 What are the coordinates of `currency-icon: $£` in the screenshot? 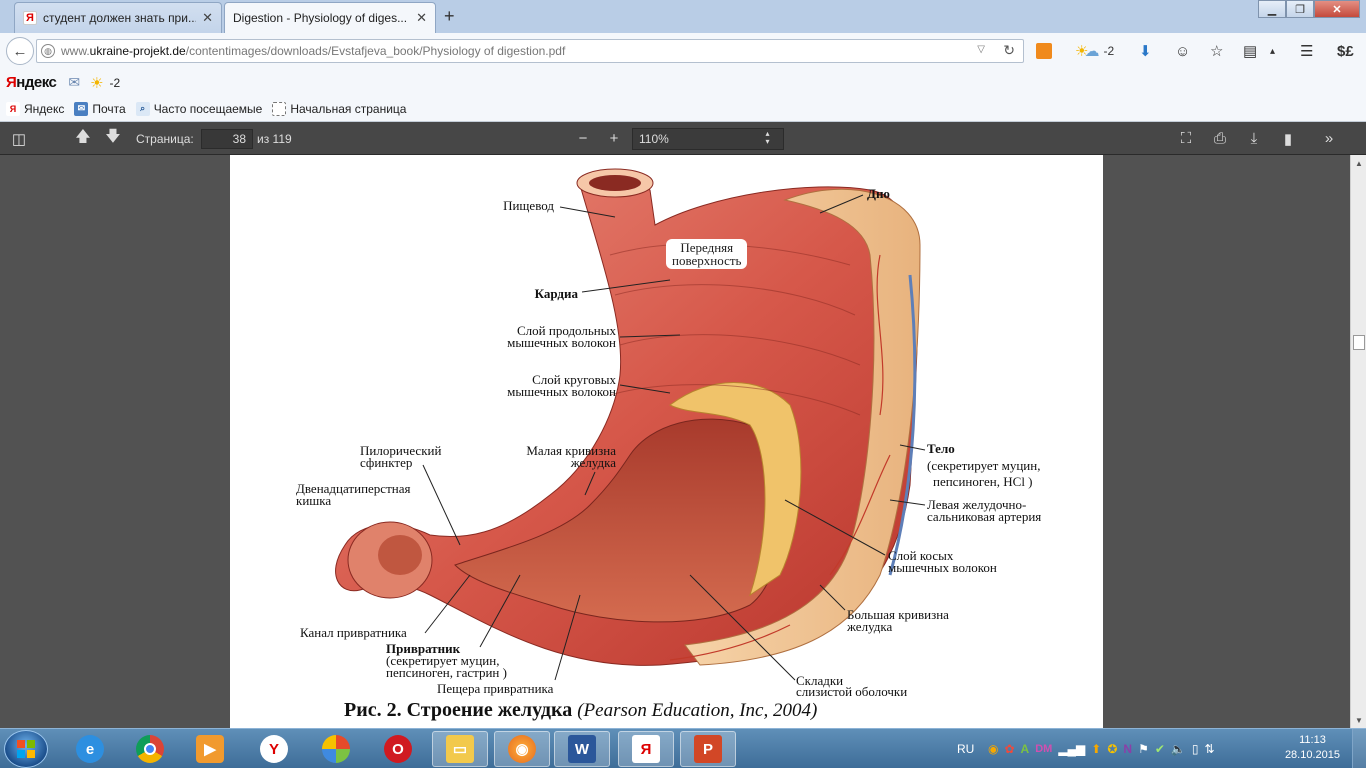 It's located at (1345, 51).